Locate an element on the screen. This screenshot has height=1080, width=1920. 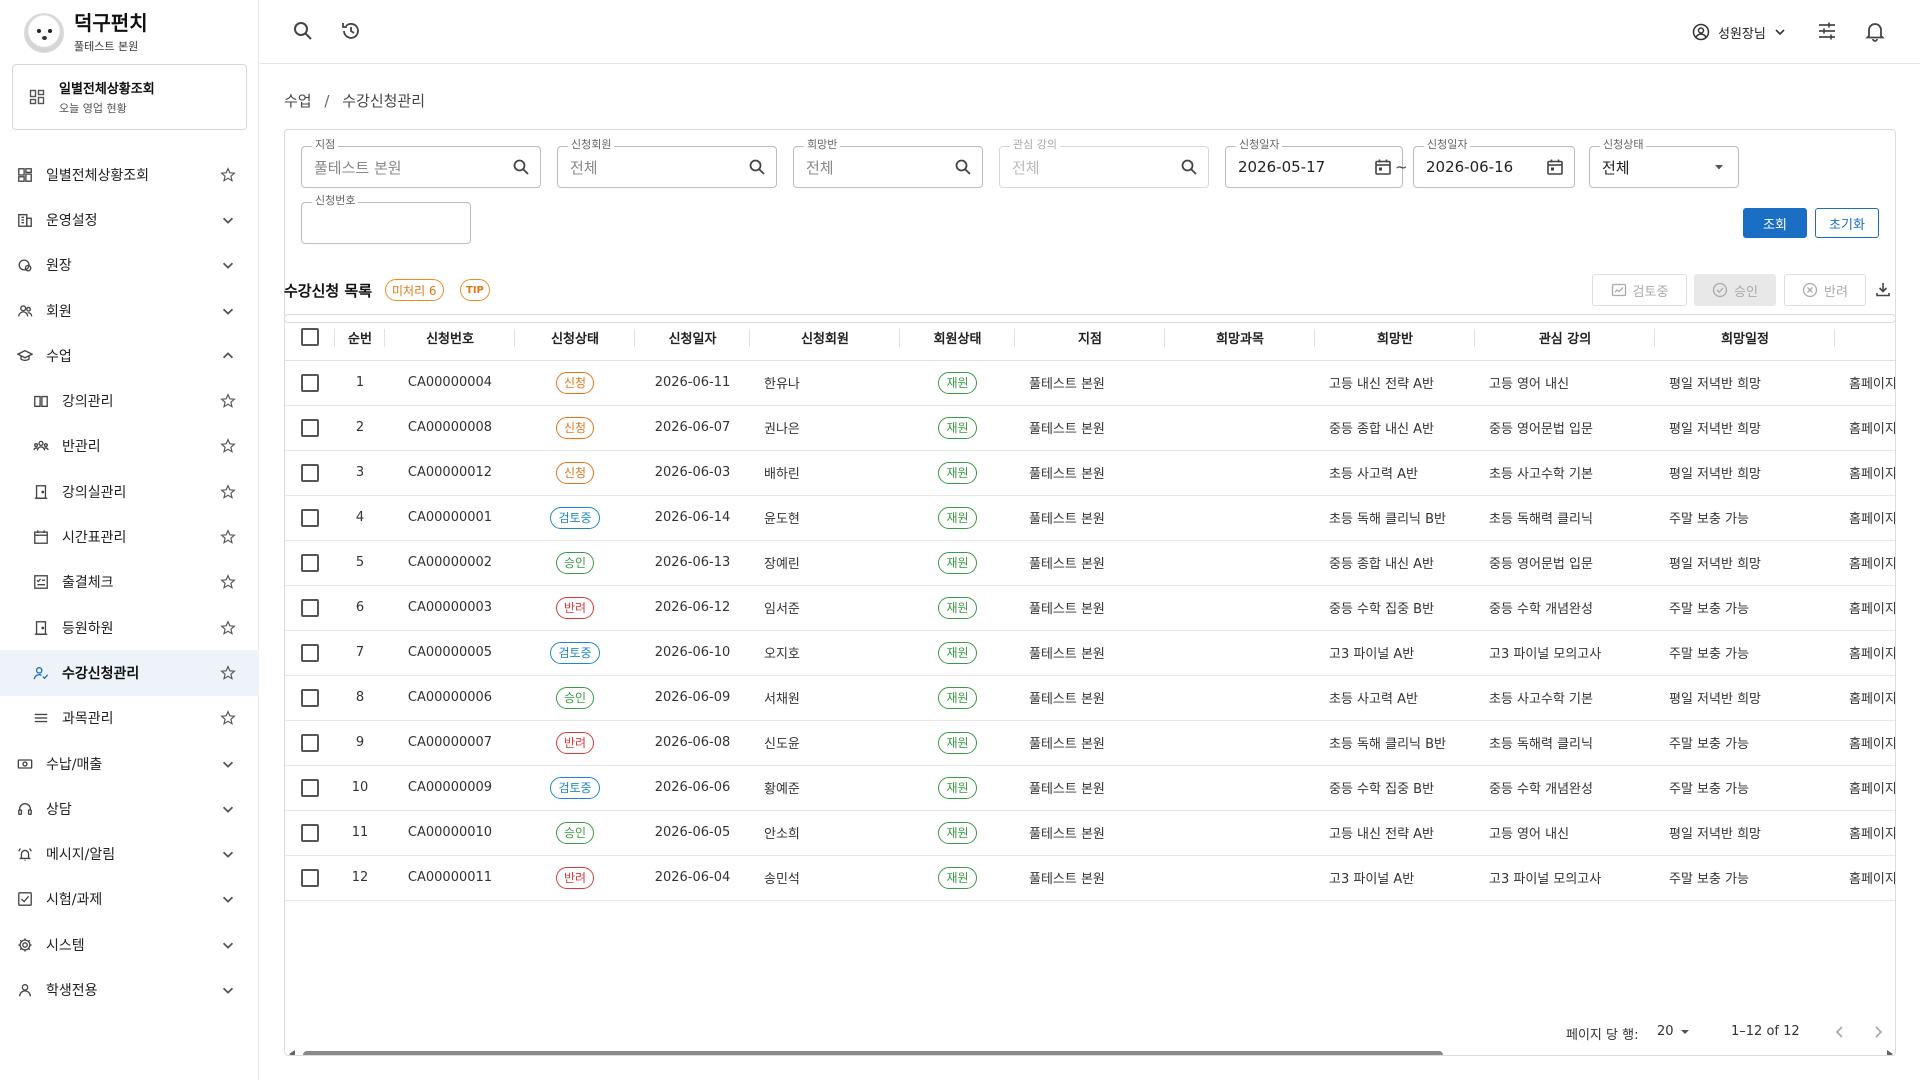
date-from-field: 신청일자 2026-05-17 is located at coordinates (1314, 163).